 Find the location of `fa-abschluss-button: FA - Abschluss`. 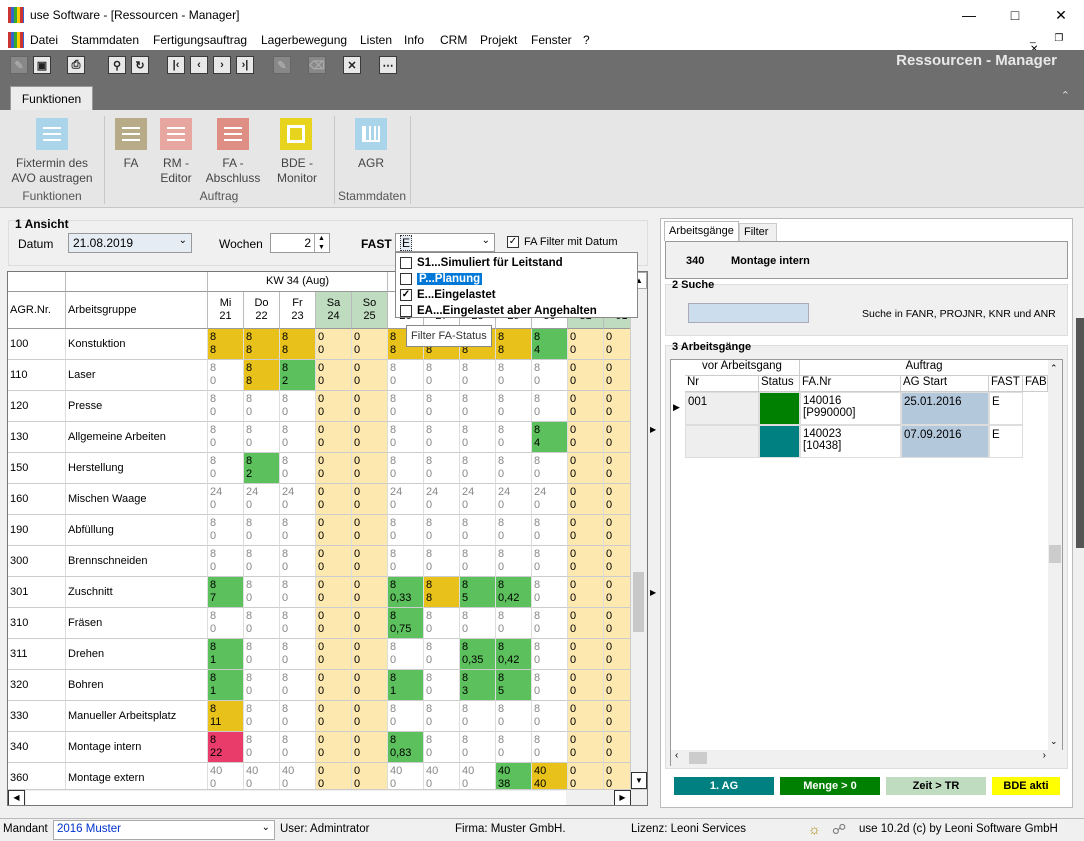

fa-abschluss-button: FA - Abschluss is located at coordinates (233, 171).